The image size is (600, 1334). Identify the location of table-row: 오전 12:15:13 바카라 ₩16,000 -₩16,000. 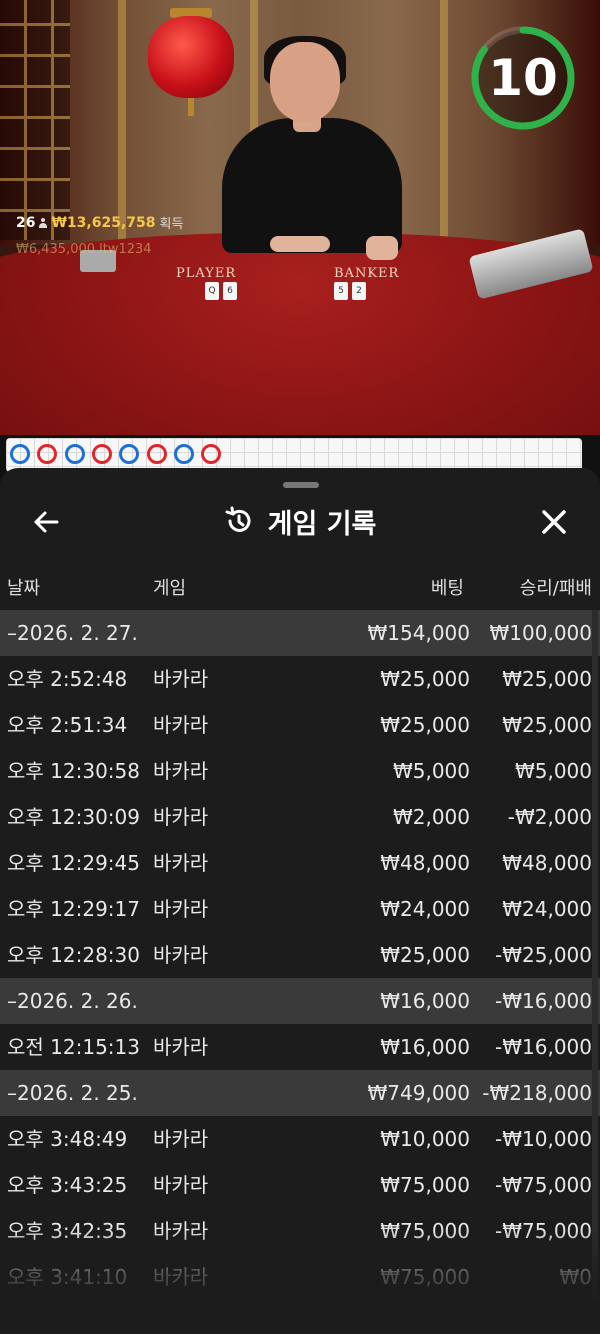
(300, 1047).